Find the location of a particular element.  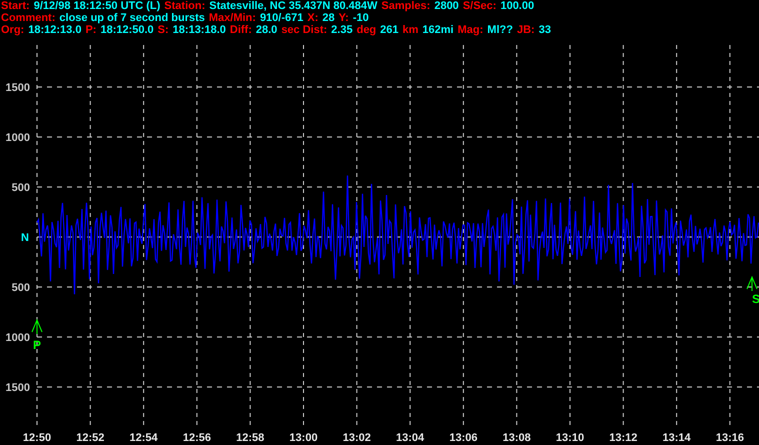

field-label: Samples: is located at coordinates (405, 6).